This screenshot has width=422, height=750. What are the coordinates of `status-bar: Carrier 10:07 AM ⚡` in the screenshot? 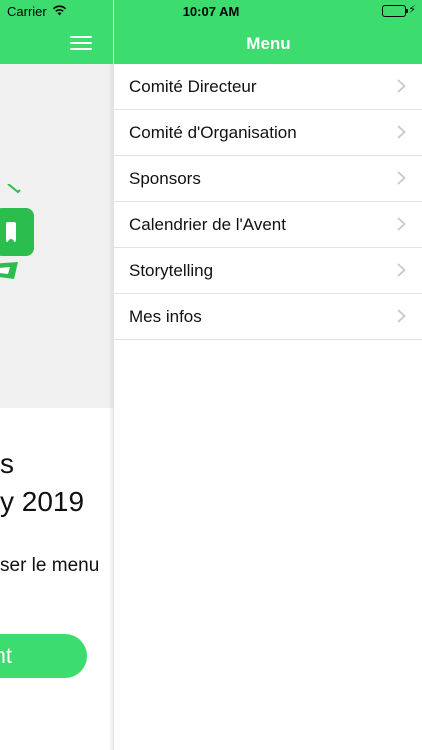 It's located at (211, 11).